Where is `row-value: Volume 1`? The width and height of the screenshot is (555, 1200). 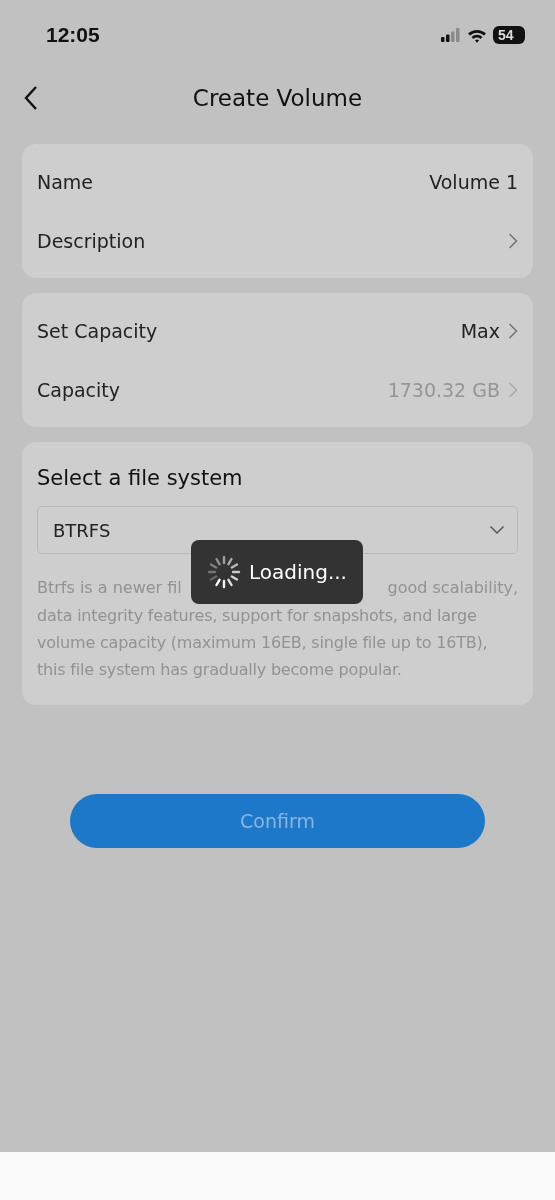 row-value: Volume 1 is located at coordinates (473, 181).